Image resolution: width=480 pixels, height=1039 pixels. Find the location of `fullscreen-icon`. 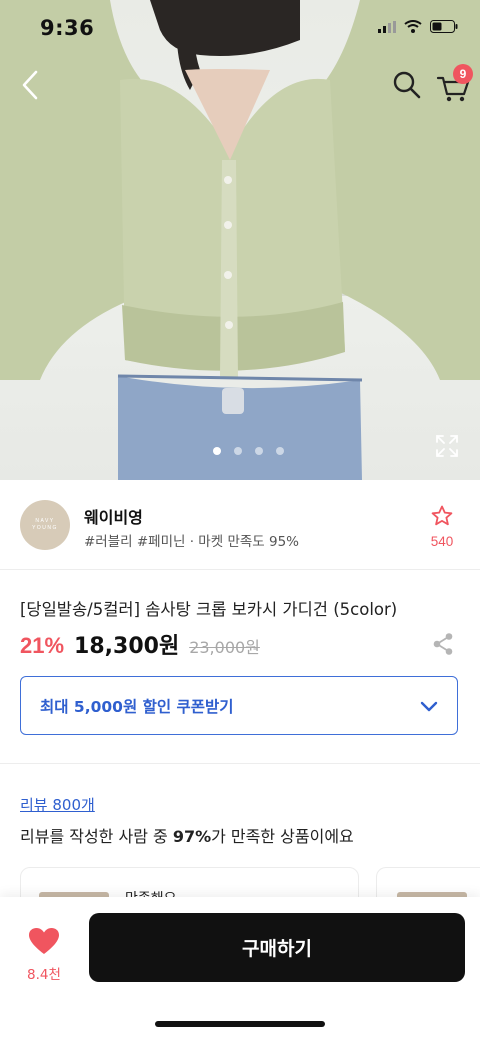

fullscreen-icon is located at coordinates (447, 446).